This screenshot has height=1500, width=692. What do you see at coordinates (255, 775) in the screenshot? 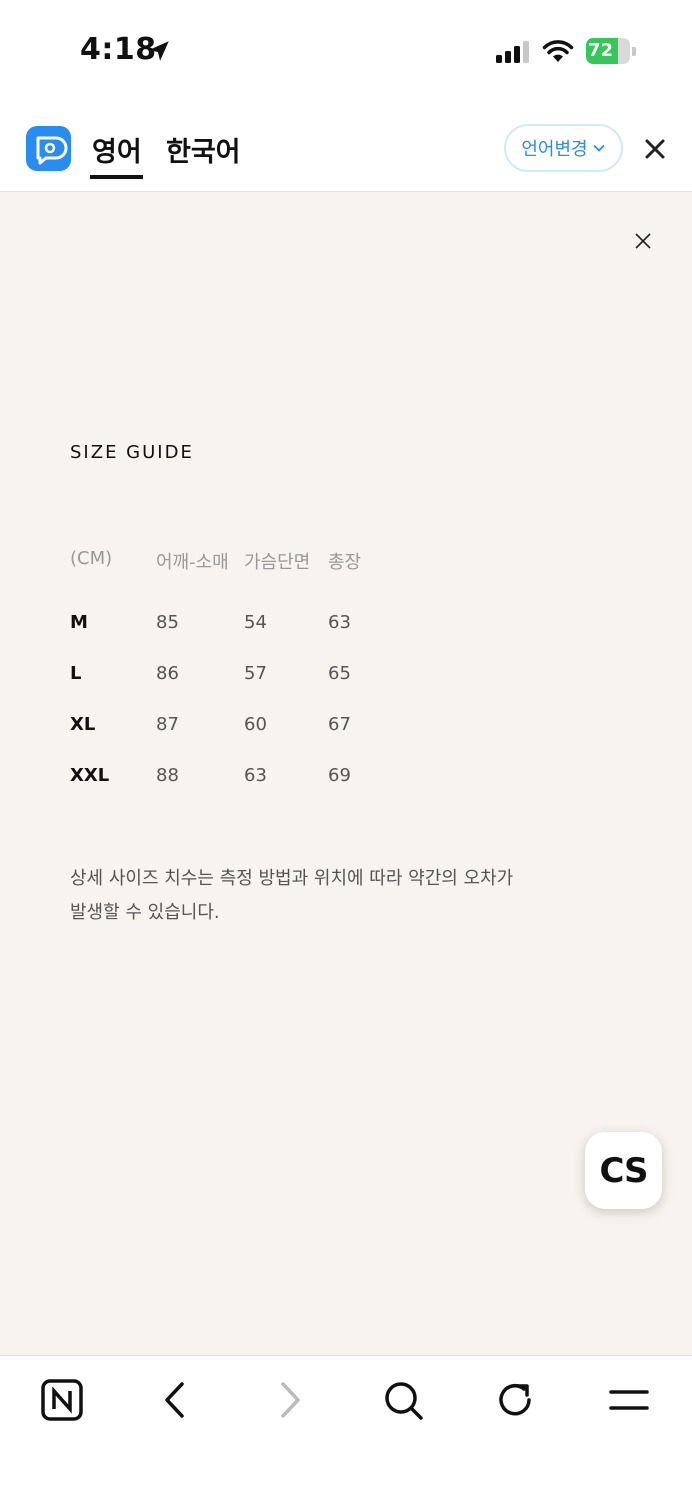
I see `chest-value: 63` at bounding box center [255, 775].